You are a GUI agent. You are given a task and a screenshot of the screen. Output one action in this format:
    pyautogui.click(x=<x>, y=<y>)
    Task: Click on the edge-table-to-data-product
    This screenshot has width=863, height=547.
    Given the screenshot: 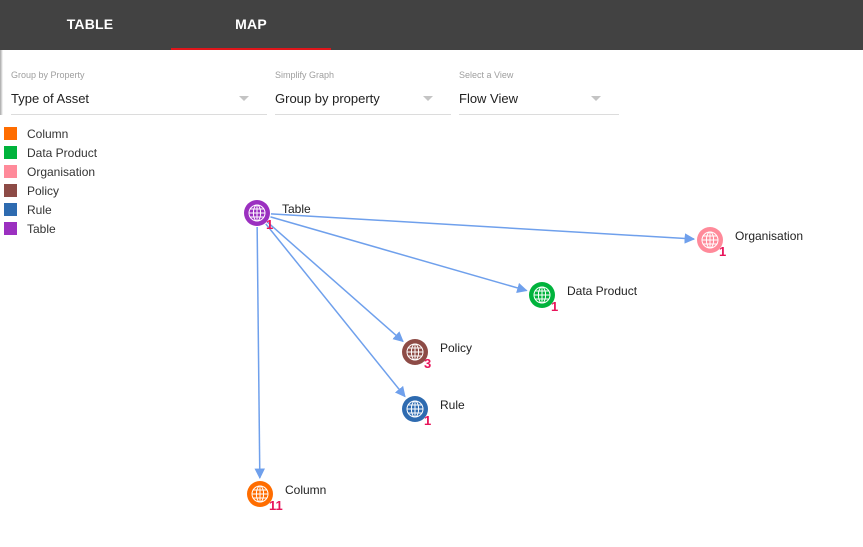 What is the action you would take?
    pyautogui.click(x=399, y=255)
    